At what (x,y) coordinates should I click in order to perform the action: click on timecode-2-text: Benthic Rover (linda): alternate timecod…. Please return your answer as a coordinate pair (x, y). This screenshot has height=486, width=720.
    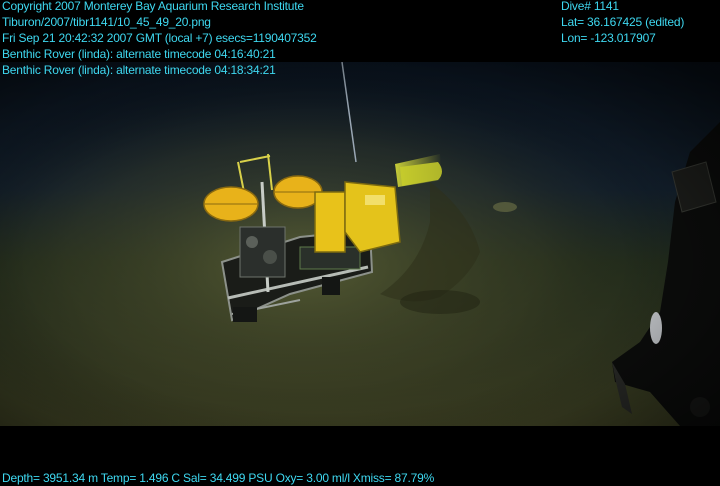
    Looking at the image, I should click on (139, 70).